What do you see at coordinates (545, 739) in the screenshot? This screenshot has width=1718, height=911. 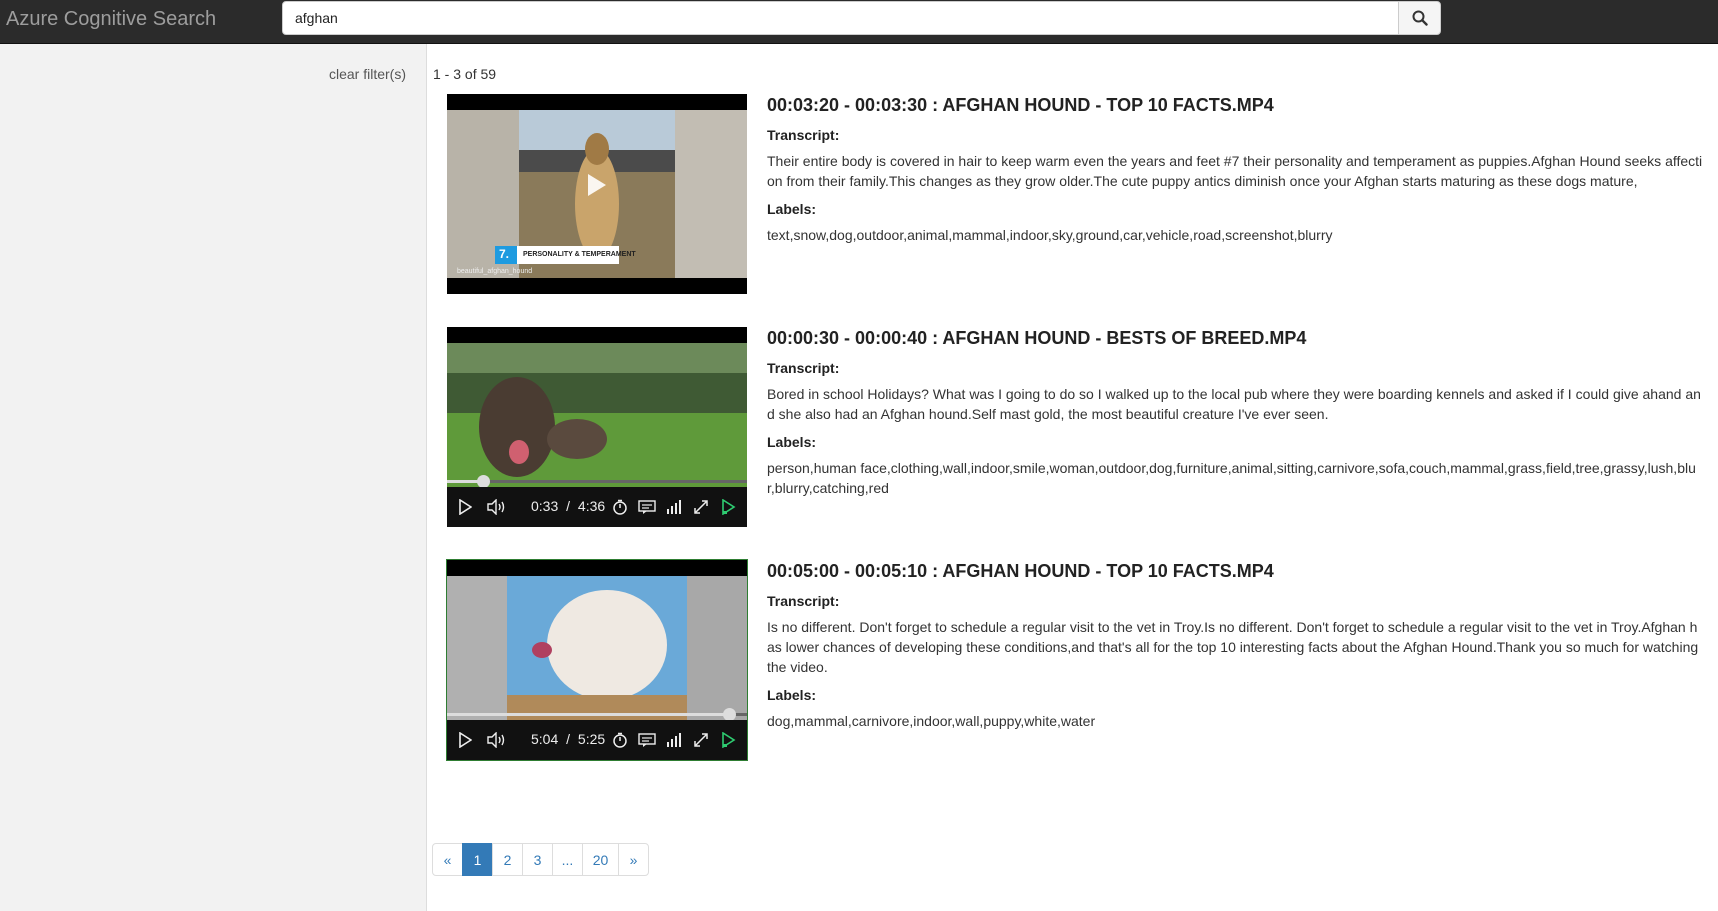 I see `video-current-time: 5:04` at bounding box center [545, 739].